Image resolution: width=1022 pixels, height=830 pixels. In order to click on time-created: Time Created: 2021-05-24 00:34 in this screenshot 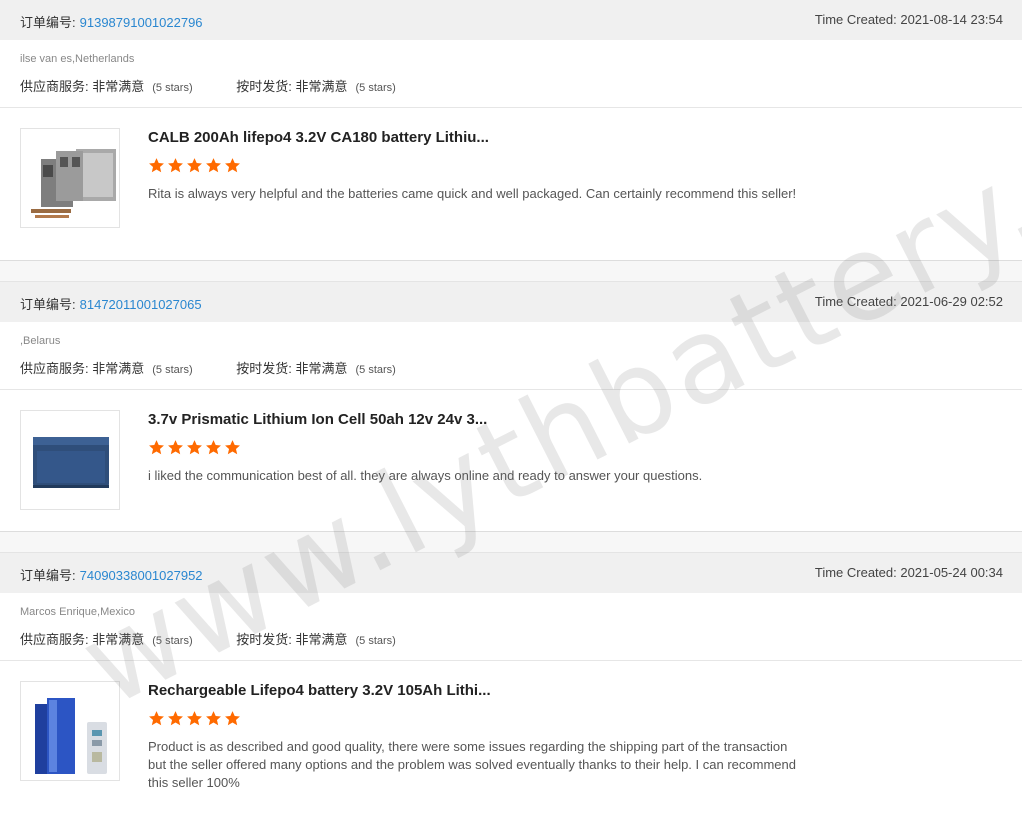, I will do `click(908, 572)`.